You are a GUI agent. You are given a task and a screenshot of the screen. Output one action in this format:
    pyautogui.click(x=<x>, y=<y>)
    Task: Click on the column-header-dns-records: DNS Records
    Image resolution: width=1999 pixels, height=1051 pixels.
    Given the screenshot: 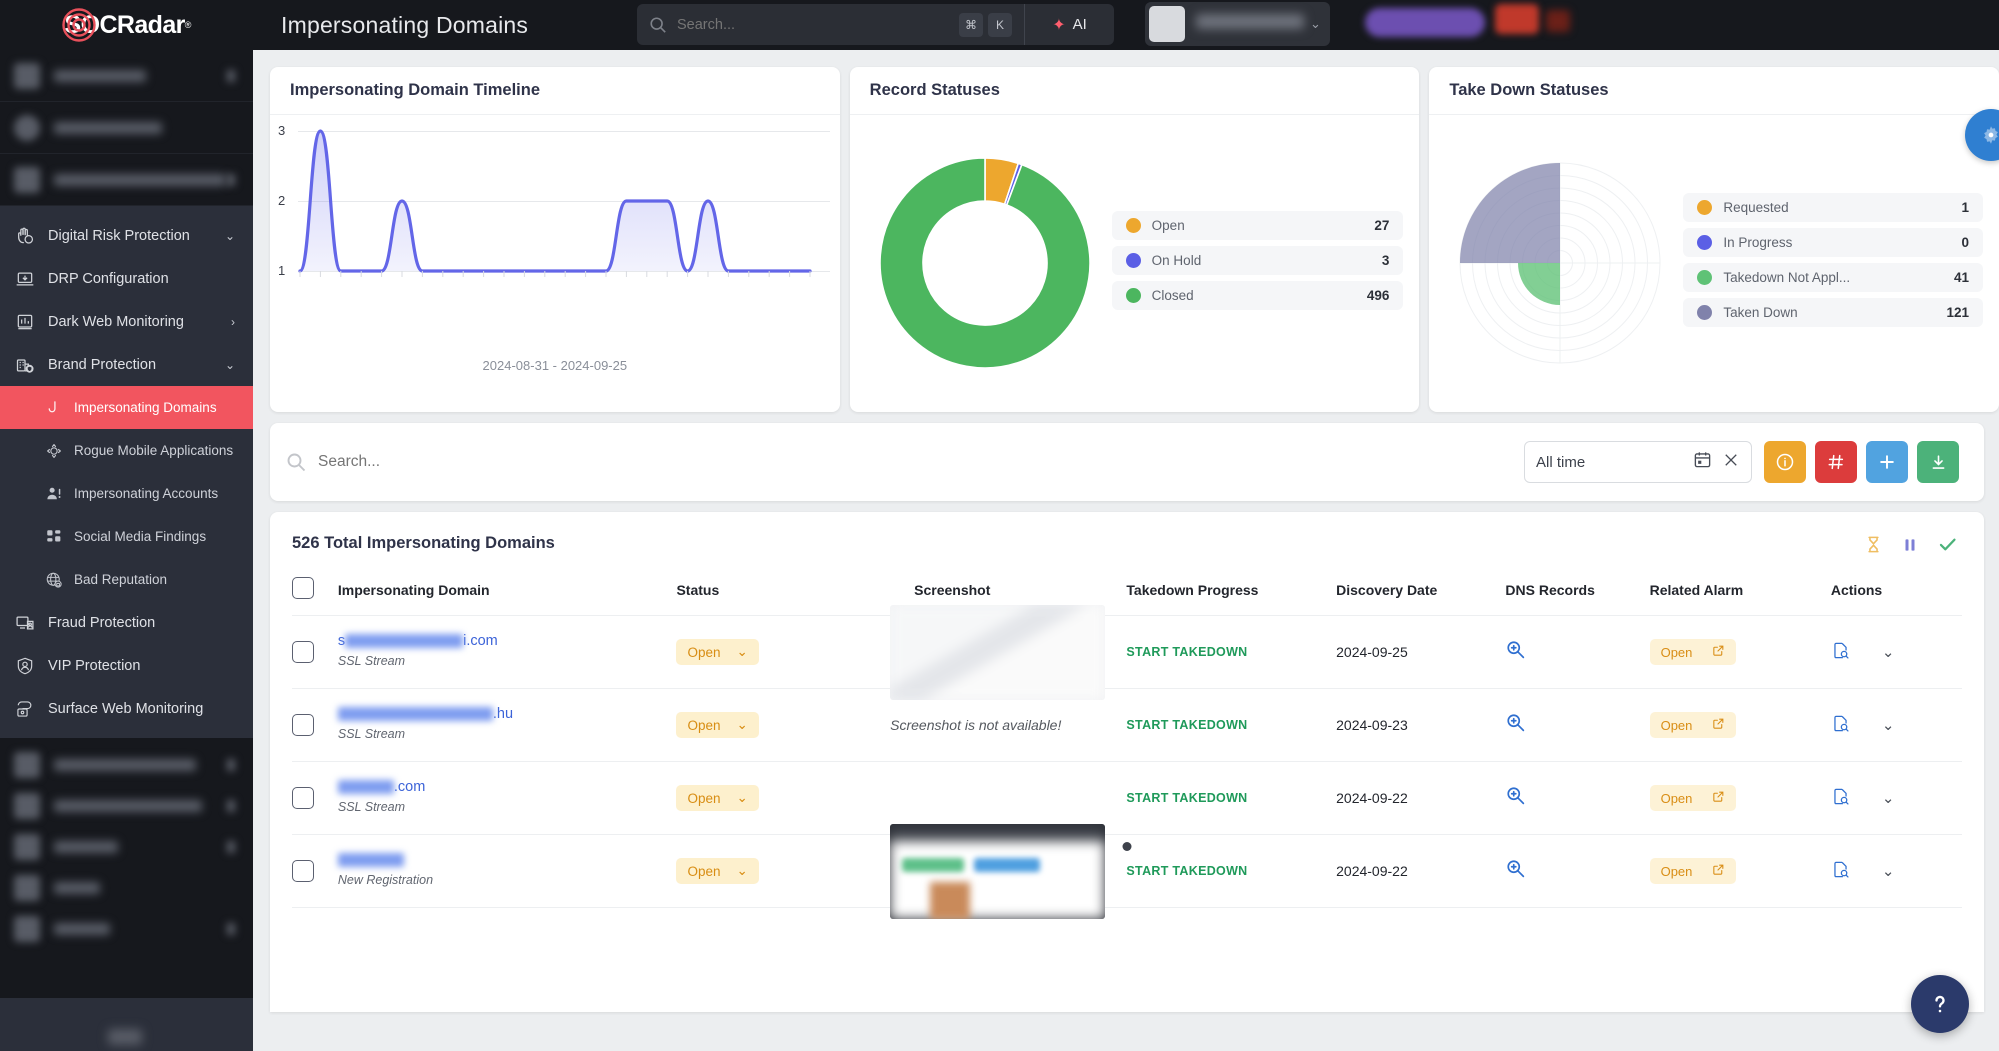 What is the action you would take?
    pyautogui.click(x=1577, y=592)
    